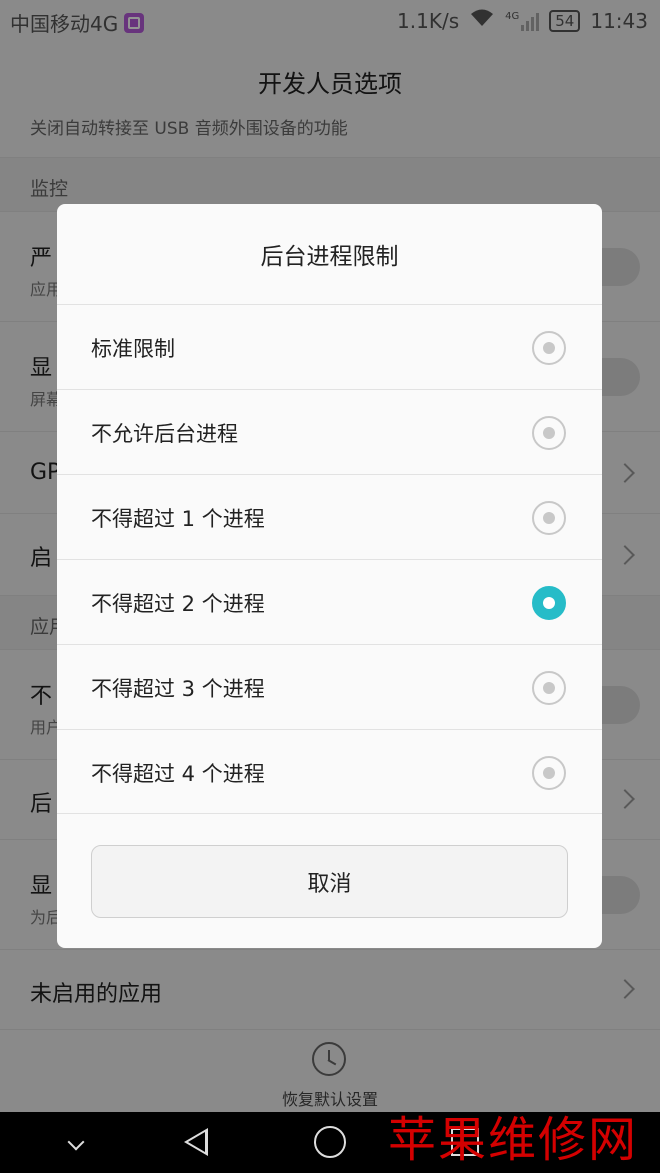 The image size is (660, 1173). What do you see at coordinates (329, 881) in the screenshot?
I see `cancel-button: 取消` at bounding box center [329, 881].